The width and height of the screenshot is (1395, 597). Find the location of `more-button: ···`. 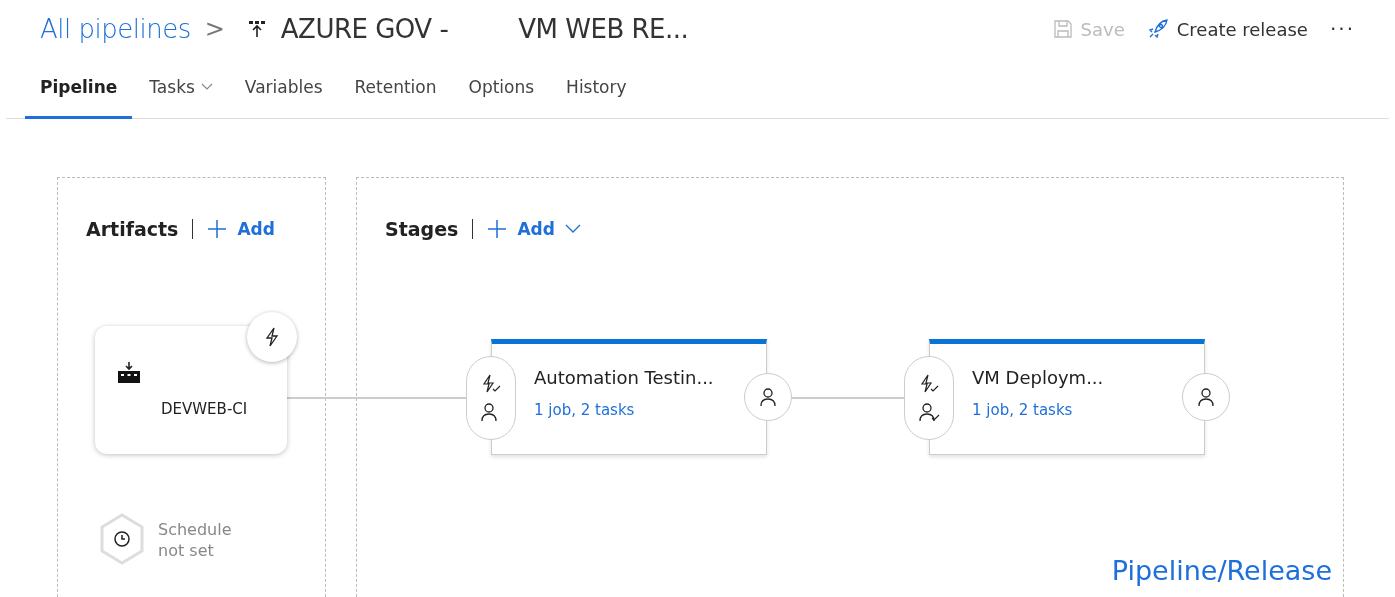

more-button: ··· is located at coordinates (1342, 29).